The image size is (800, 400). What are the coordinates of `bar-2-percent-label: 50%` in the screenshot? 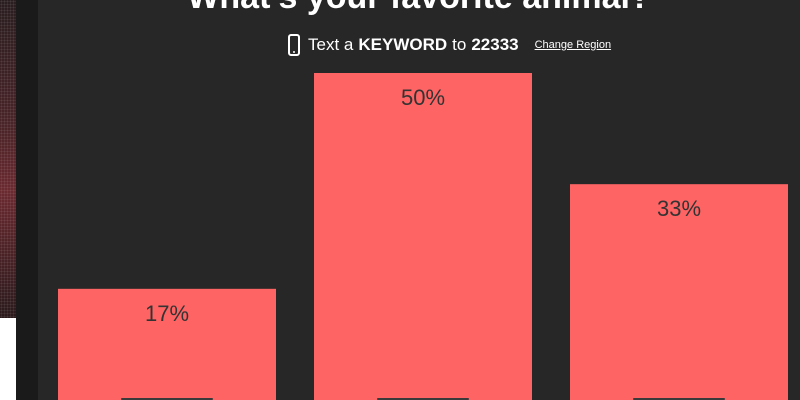 It's located at (423, 97).